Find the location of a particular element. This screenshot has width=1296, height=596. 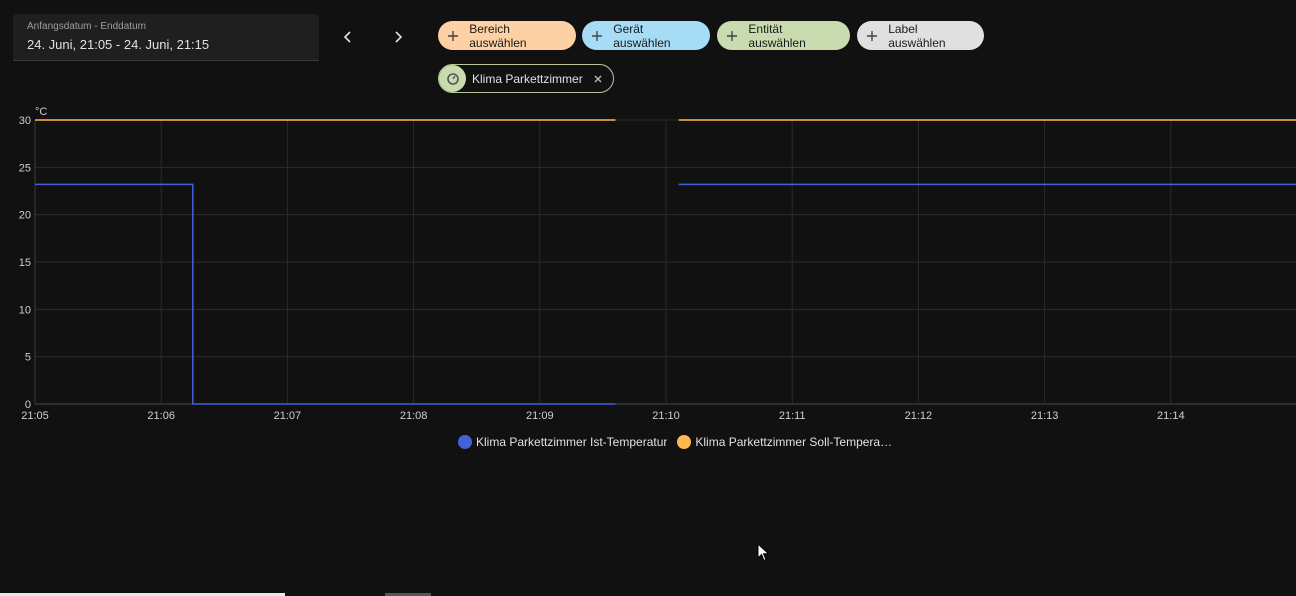

legend-label: Klima Parkettzimmer Ist-Temperatur is located at coordinates (572, 442).